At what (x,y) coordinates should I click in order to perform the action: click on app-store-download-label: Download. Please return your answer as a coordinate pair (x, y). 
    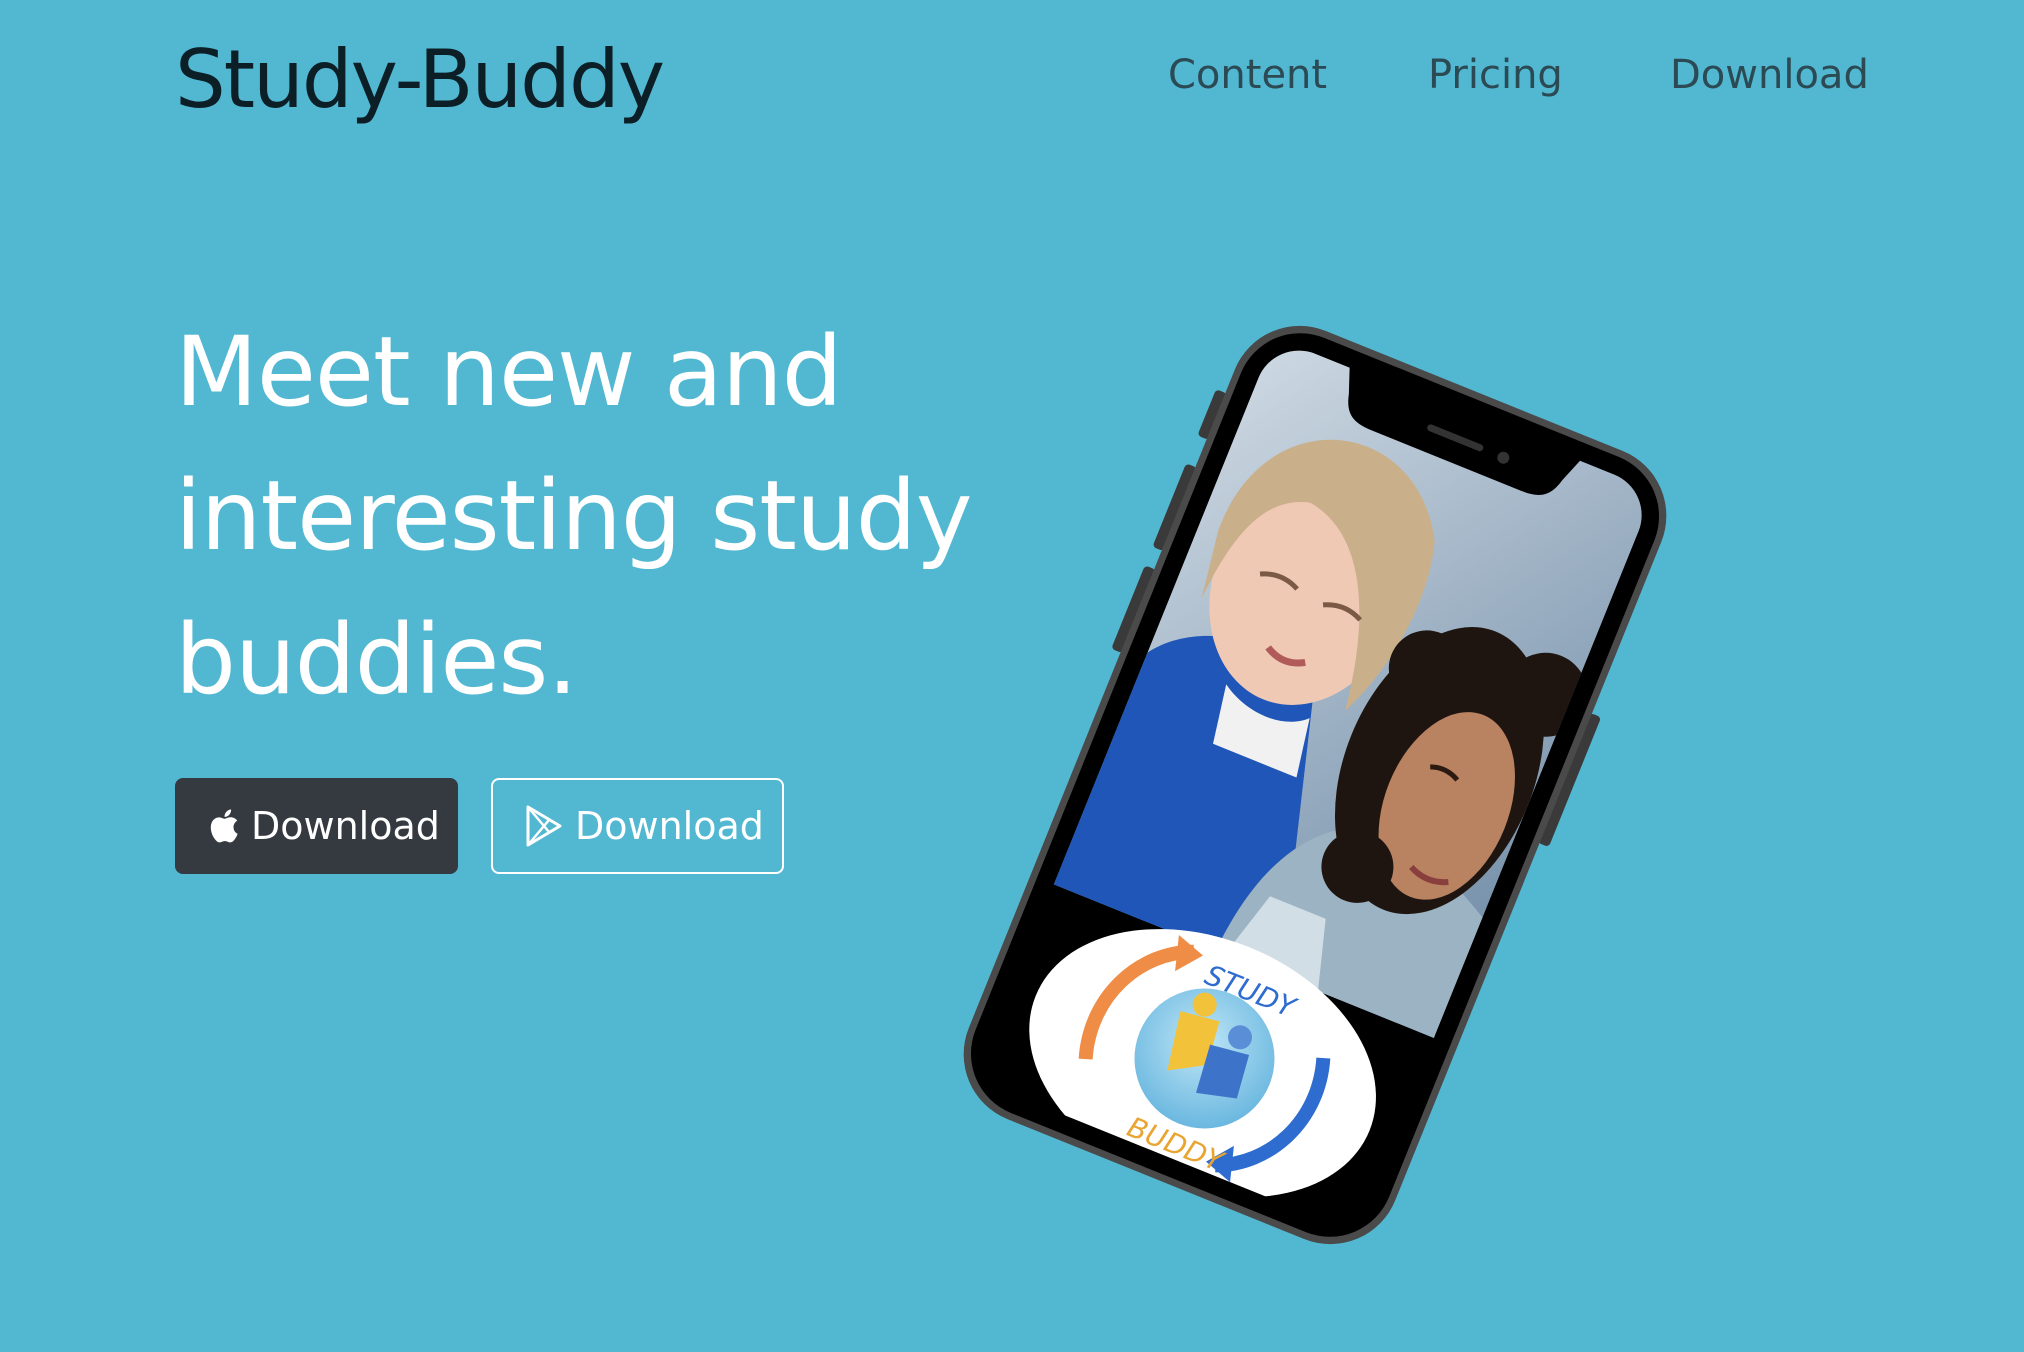
    Looking at the image, I should click on (345, 826).